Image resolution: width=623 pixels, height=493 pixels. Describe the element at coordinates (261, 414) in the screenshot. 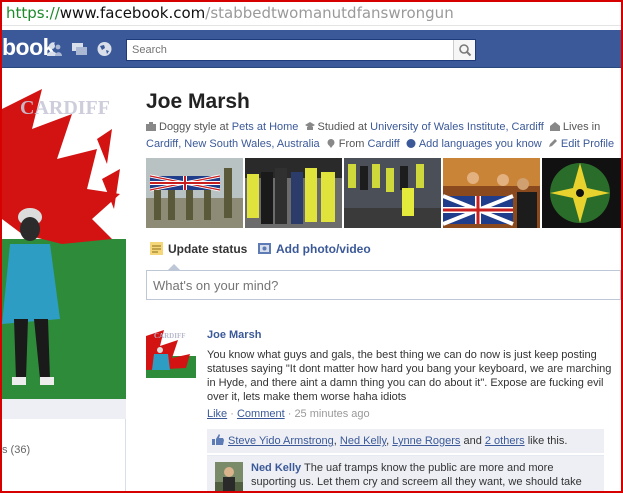

I see `comment-link: Comment` at that location.